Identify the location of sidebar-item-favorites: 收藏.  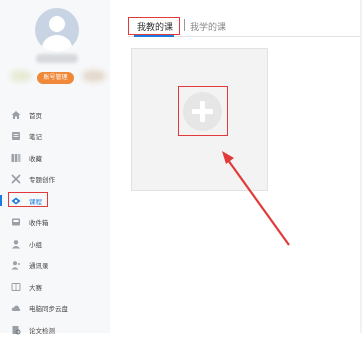
(55, 158).